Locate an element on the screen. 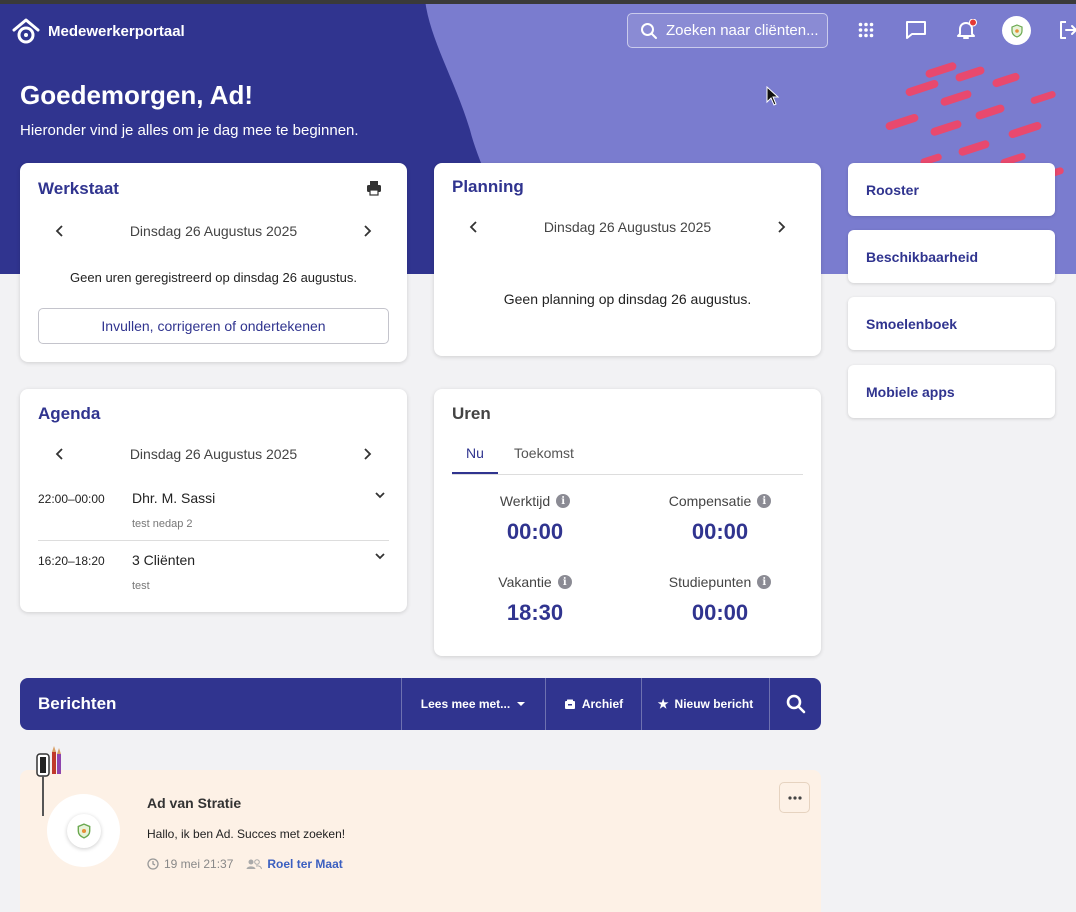 This screenshot has width=1076, height=912. search-icon is located at coordinates (795, 704).